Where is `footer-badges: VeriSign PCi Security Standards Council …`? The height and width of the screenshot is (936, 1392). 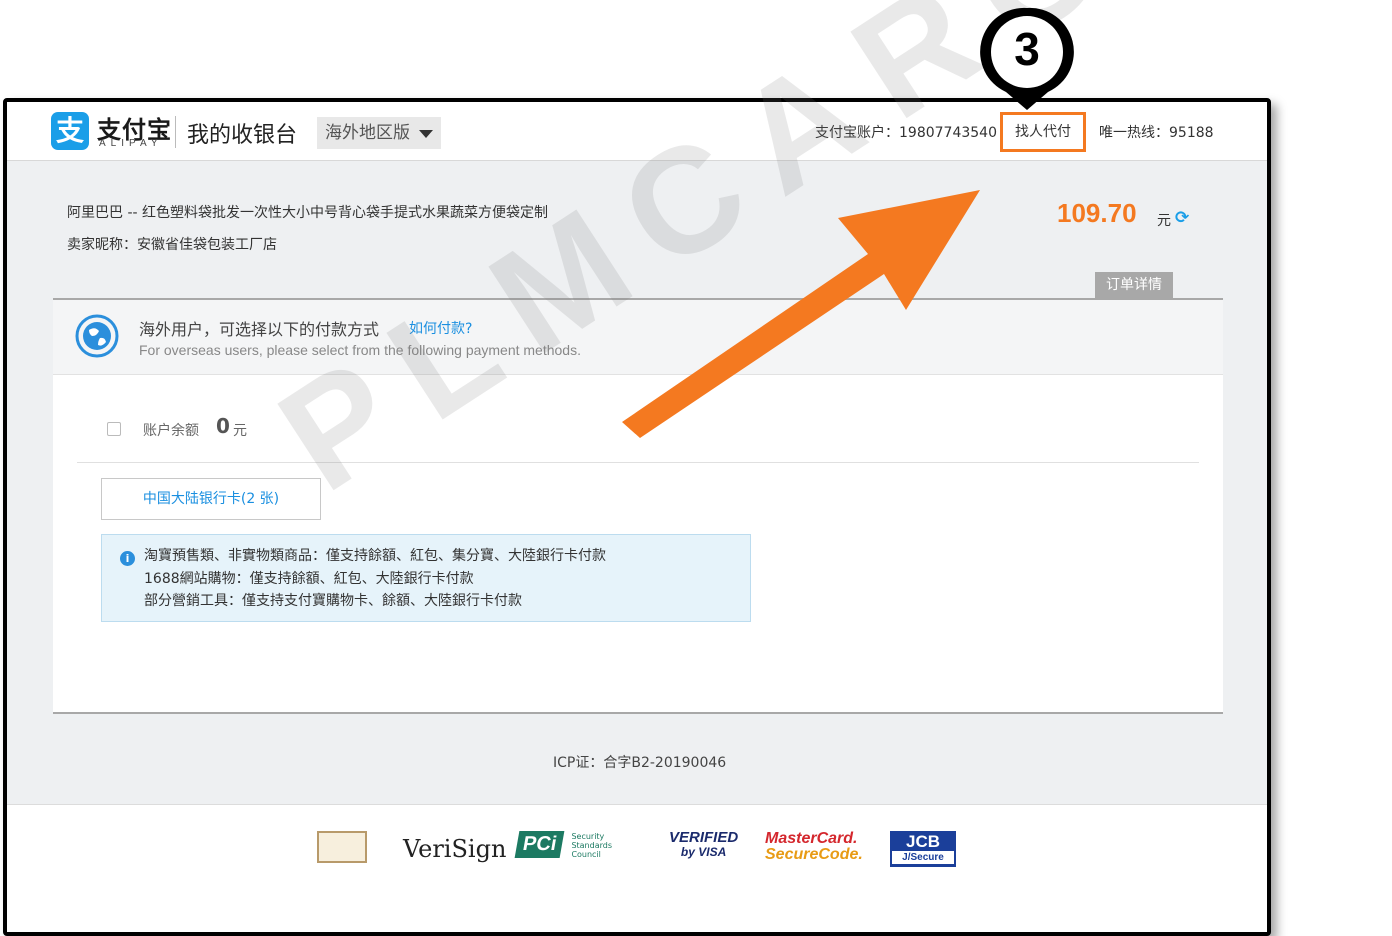
footer-badges: VeriSign PCi Security Standards Council … is located at coordinates (637, 868).